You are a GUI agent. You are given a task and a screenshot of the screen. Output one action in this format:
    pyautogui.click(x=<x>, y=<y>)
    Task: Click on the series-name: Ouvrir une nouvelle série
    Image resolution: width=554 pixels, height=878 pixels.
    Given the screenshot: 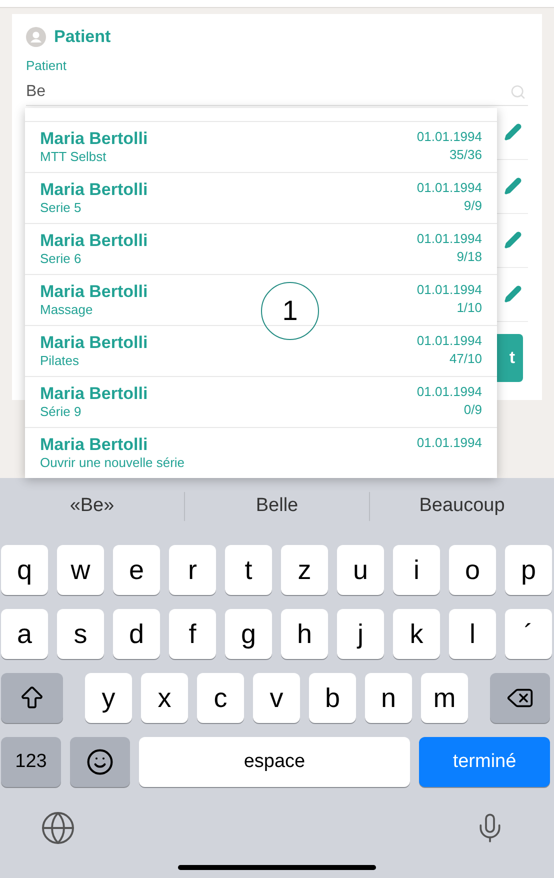 What is the action you would take?
    pyautogui.click(x=112, y=463)
    